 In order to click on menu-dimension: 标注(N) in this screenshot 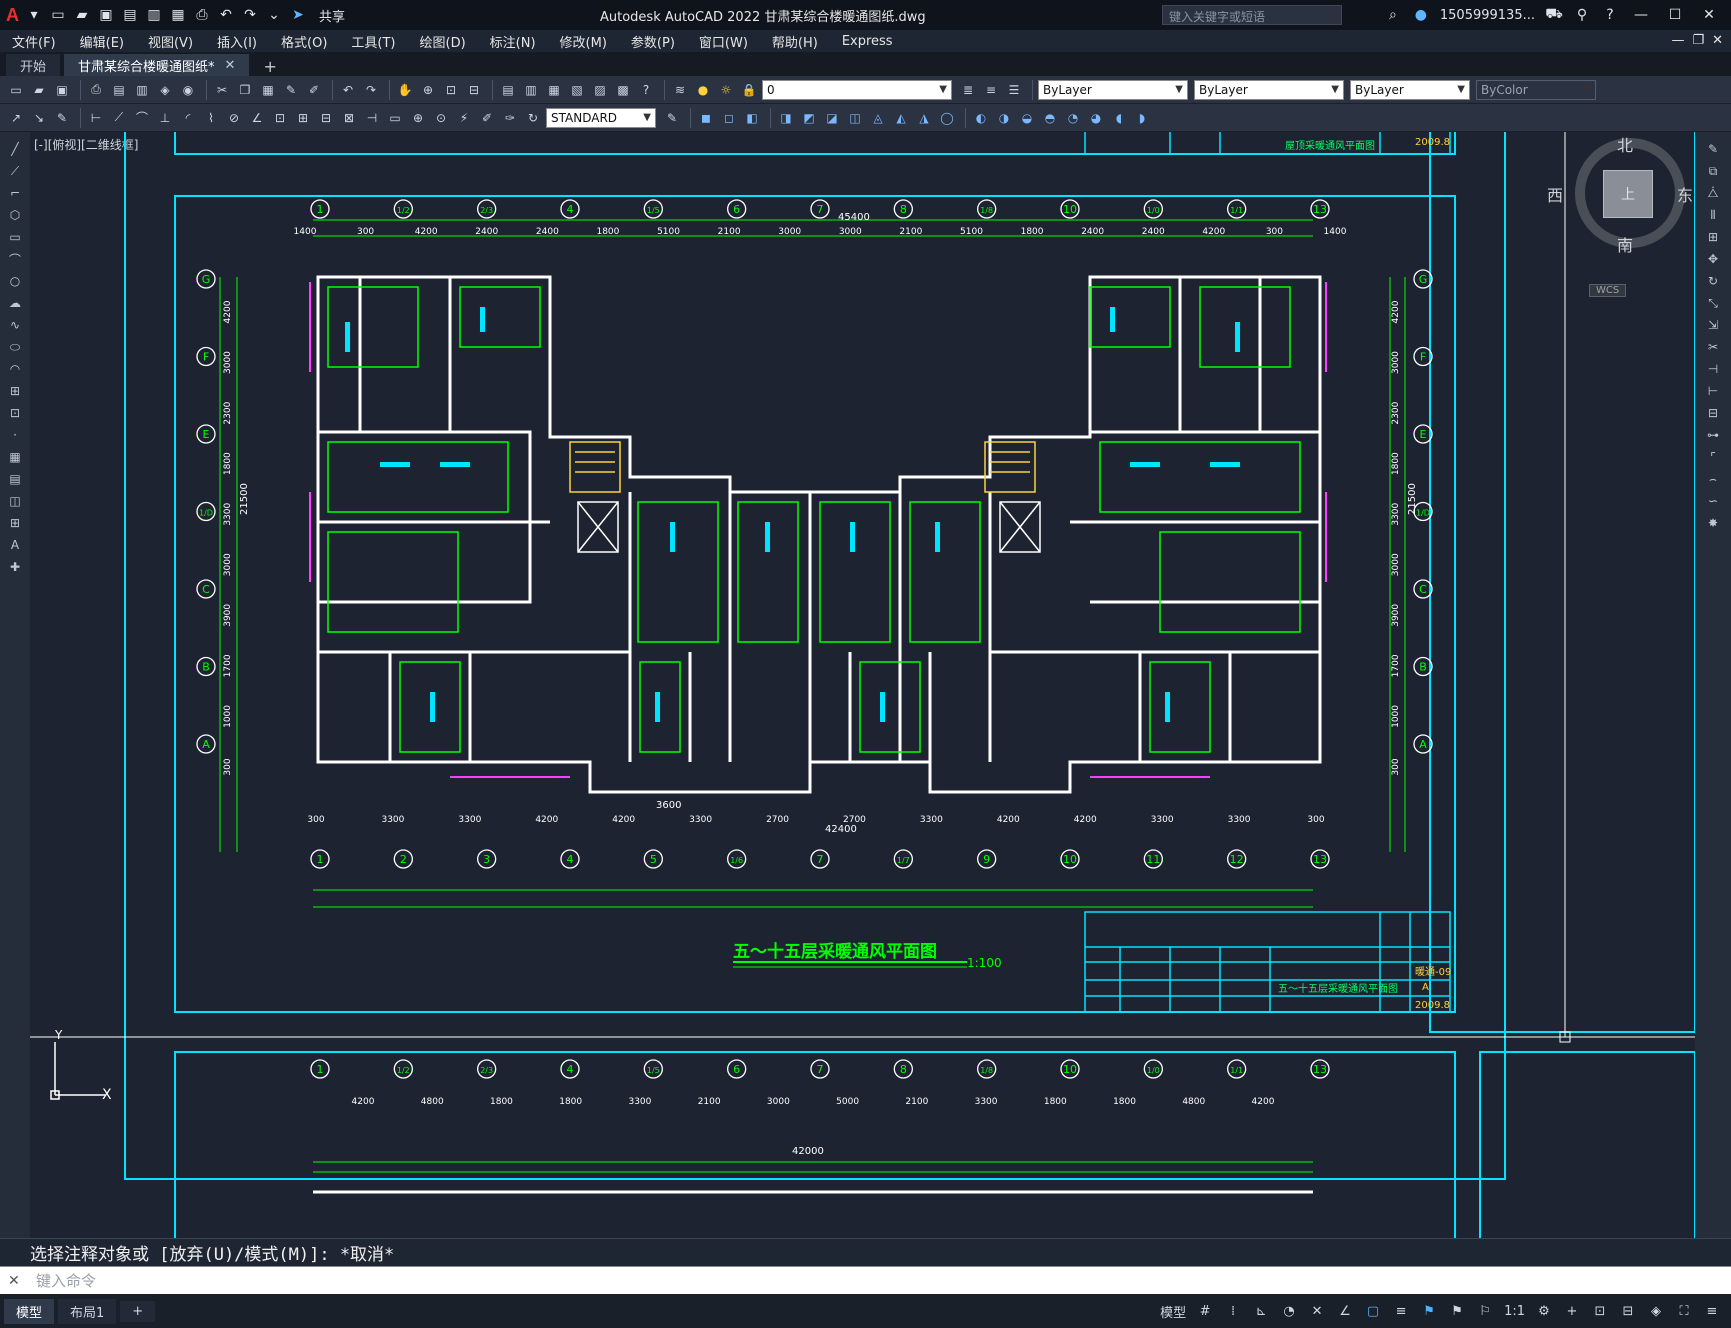, I will do `click(513, 41)`.